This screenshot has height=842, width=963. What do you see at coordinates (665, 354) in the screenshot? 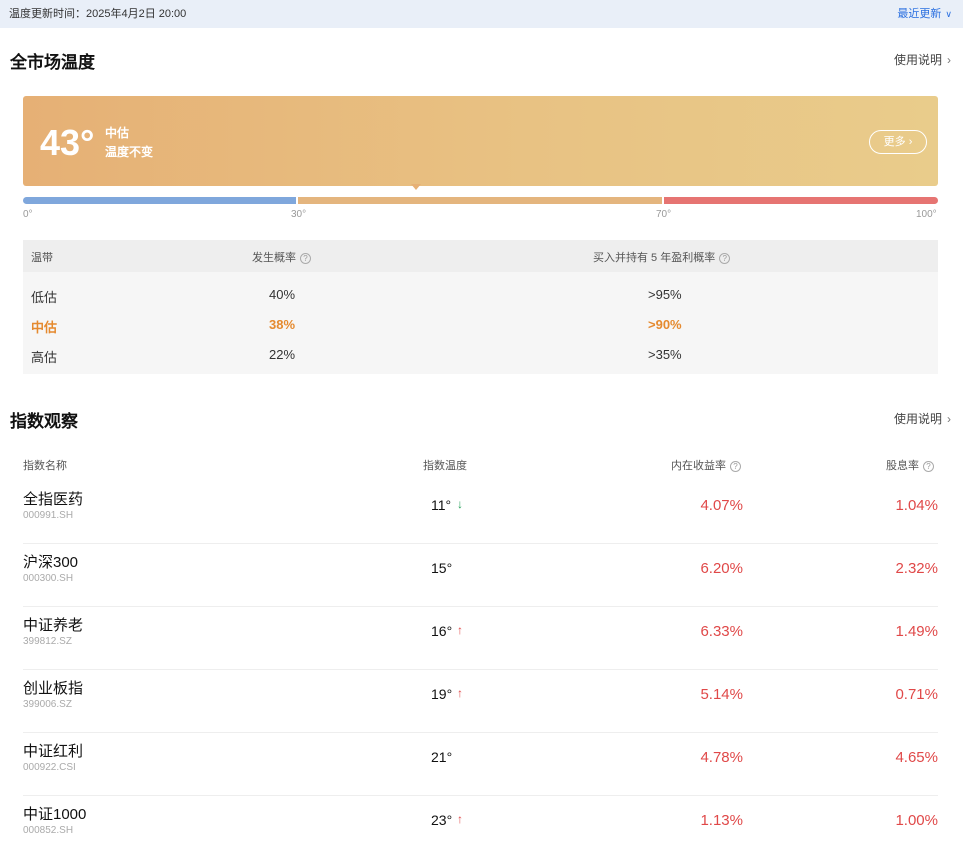
I see `band-profit-probability: >35%` at bounding box center [665, 354].